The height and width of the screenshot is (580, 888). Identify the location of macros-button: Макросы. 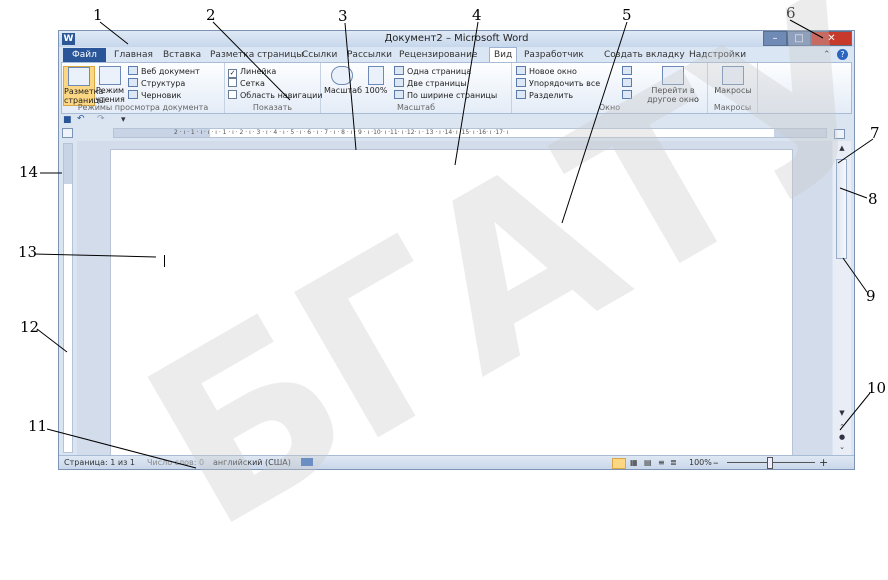
(733, 80).